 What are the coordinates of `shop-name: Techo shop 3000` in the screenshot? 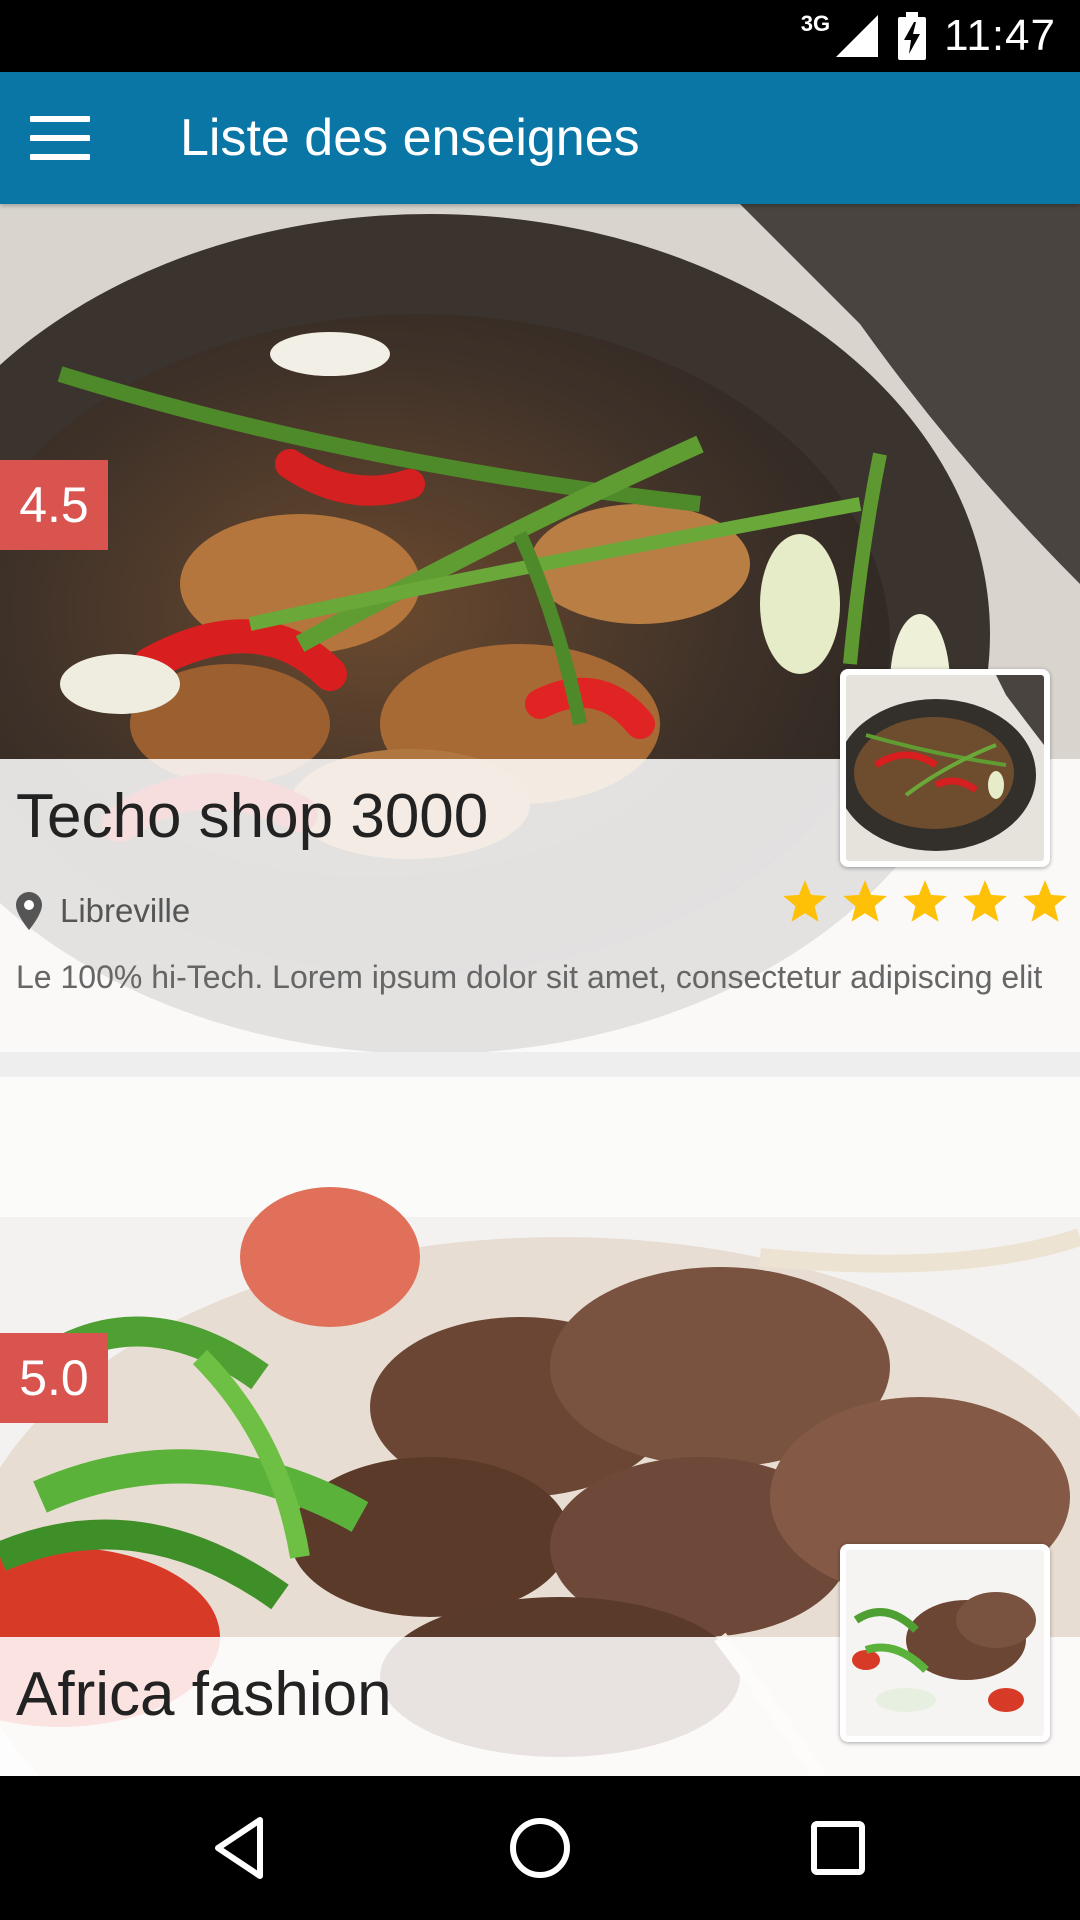 It's located at (252, 816).